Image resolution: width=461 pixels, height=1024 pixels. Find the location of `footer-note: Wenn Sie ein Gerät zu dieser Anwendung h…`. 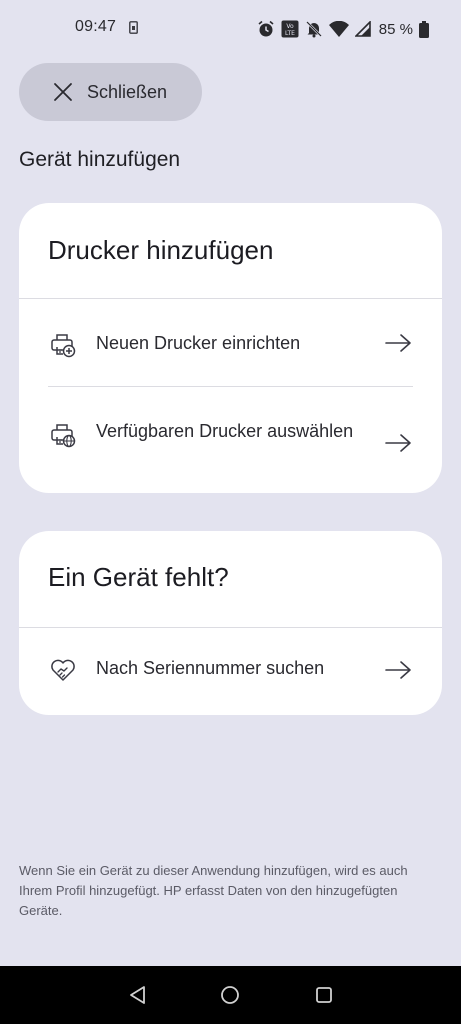

footer-note: Wenn Sie ein Gerät zu dieser Anwendung h… is located at coordinates (213, 890).